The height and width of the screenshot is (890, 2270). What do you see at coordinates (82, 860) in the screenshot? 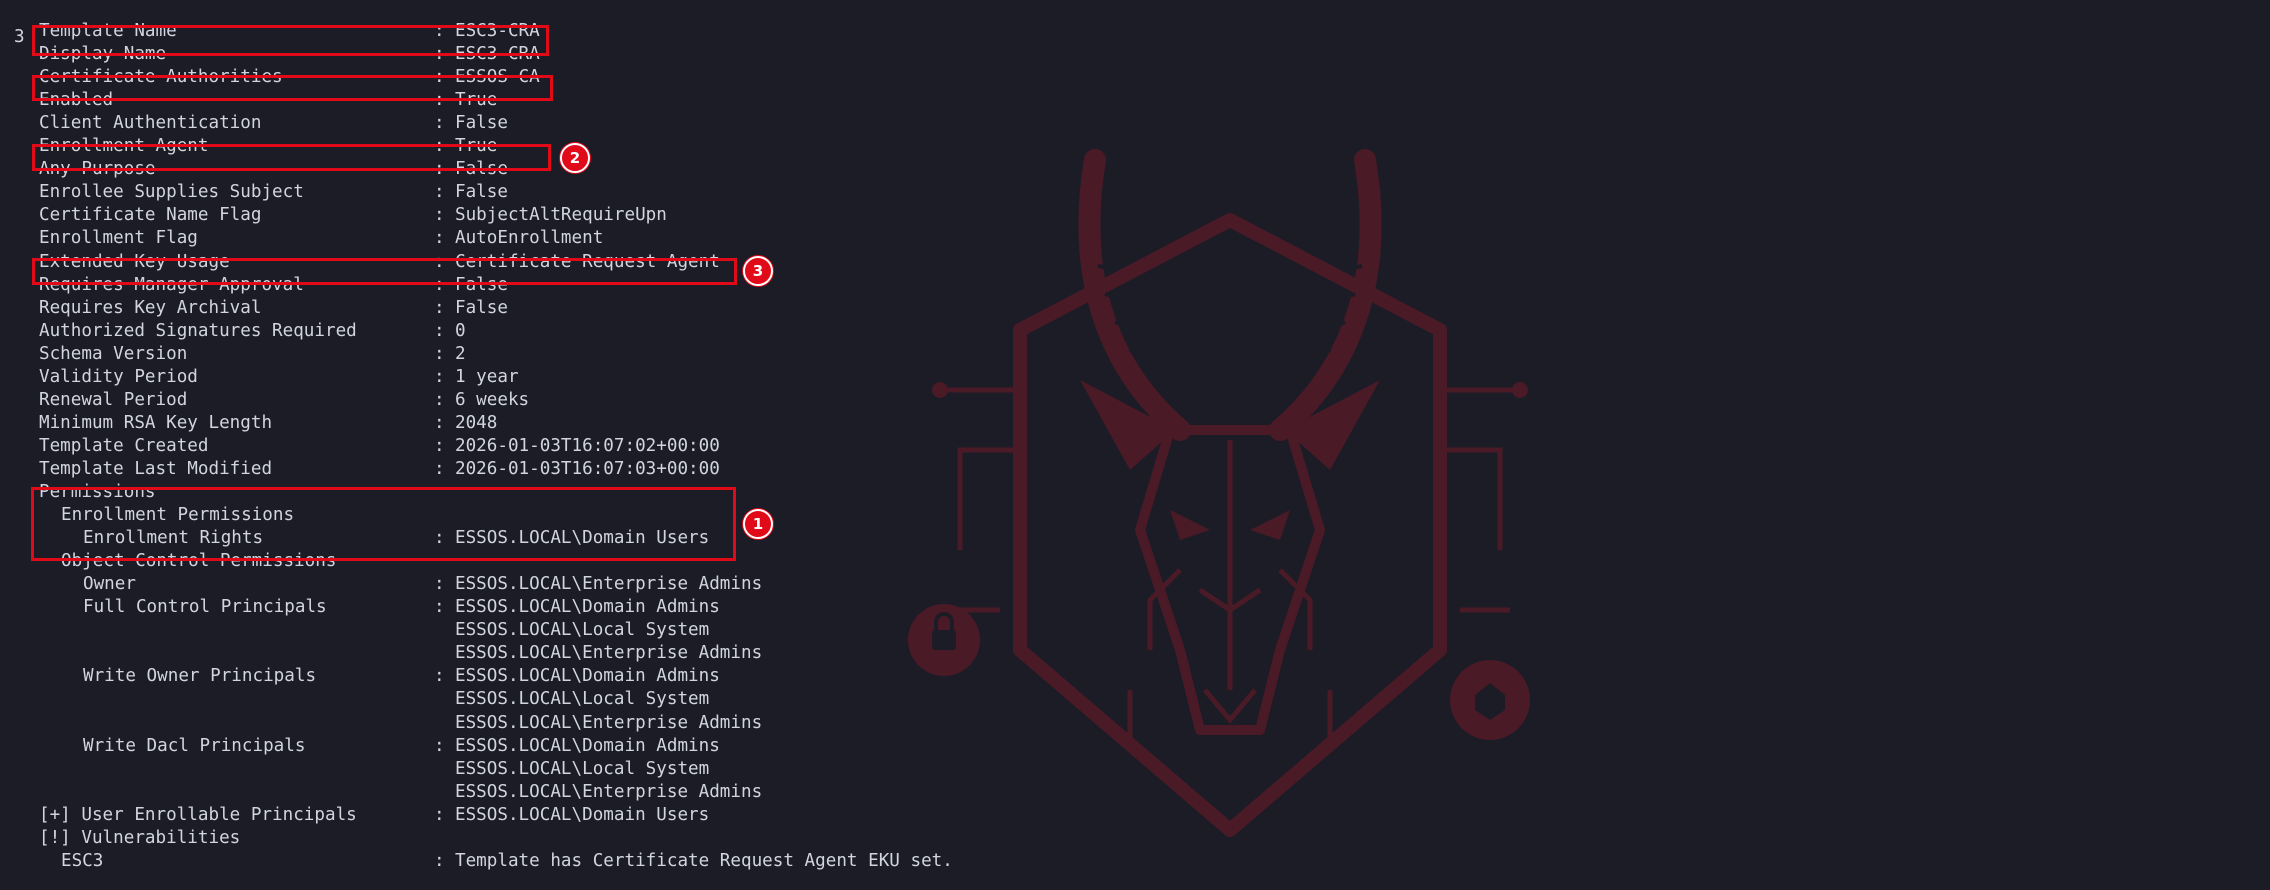
I see `row-label: ESC3` at bounding box center [82, 860].